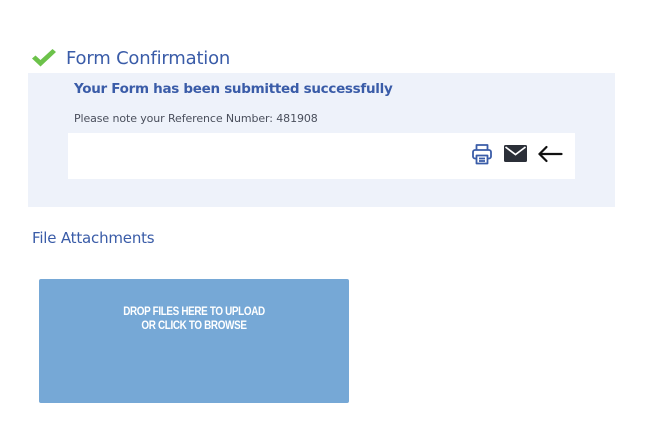 The image size is (651, 422). I want to click on page-title: Form Confirmation, so click(148, 58).